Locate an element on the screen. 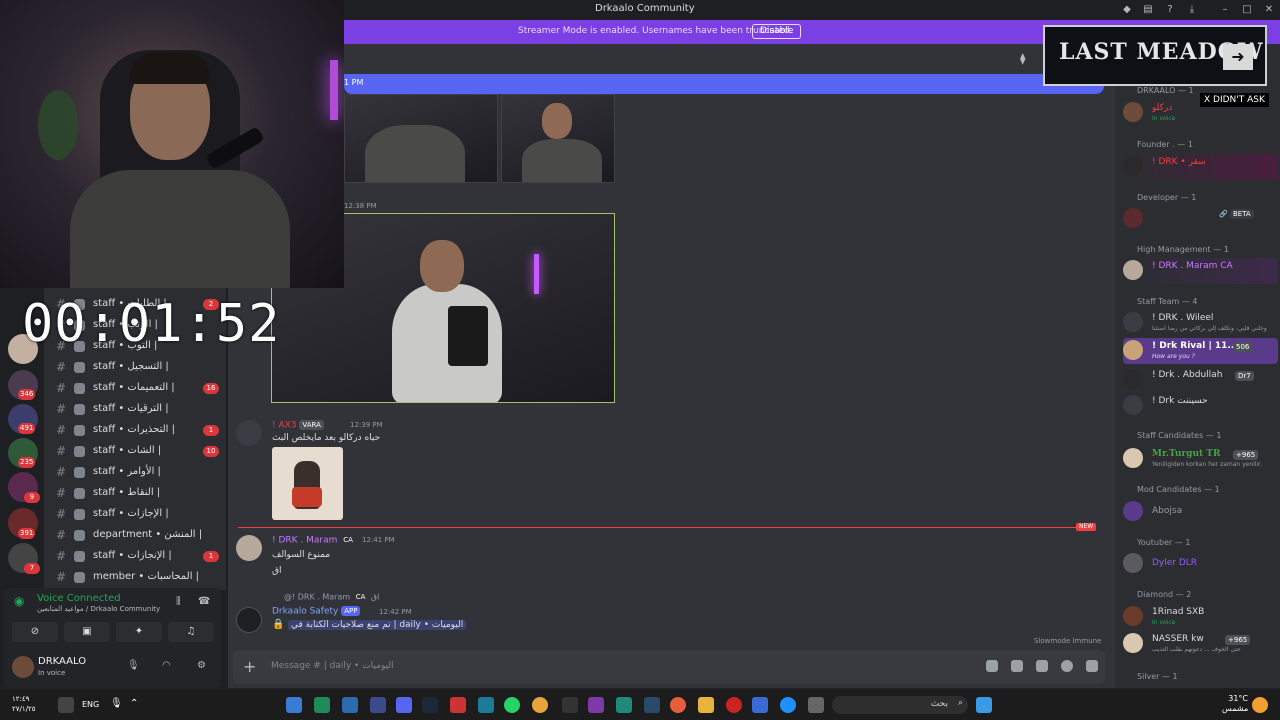 The image size is (1280, 720). channel-item: # department • المنشن | is located at coordinates (135, 535).